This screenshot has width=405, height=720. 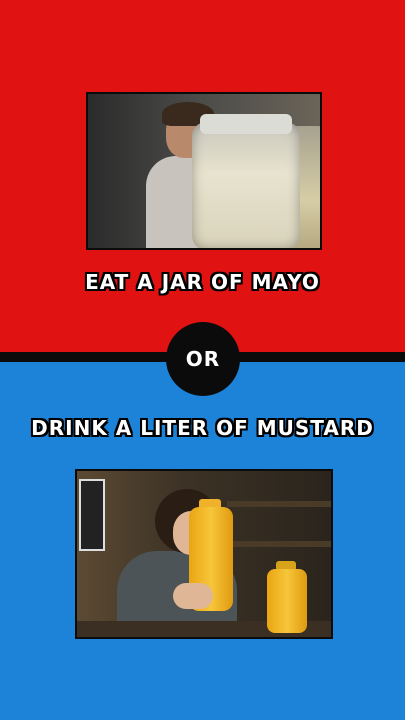 I want to click on option-bottom-caption: DRINK A LITER OF MUSTARD, so click(x=202, y=428).